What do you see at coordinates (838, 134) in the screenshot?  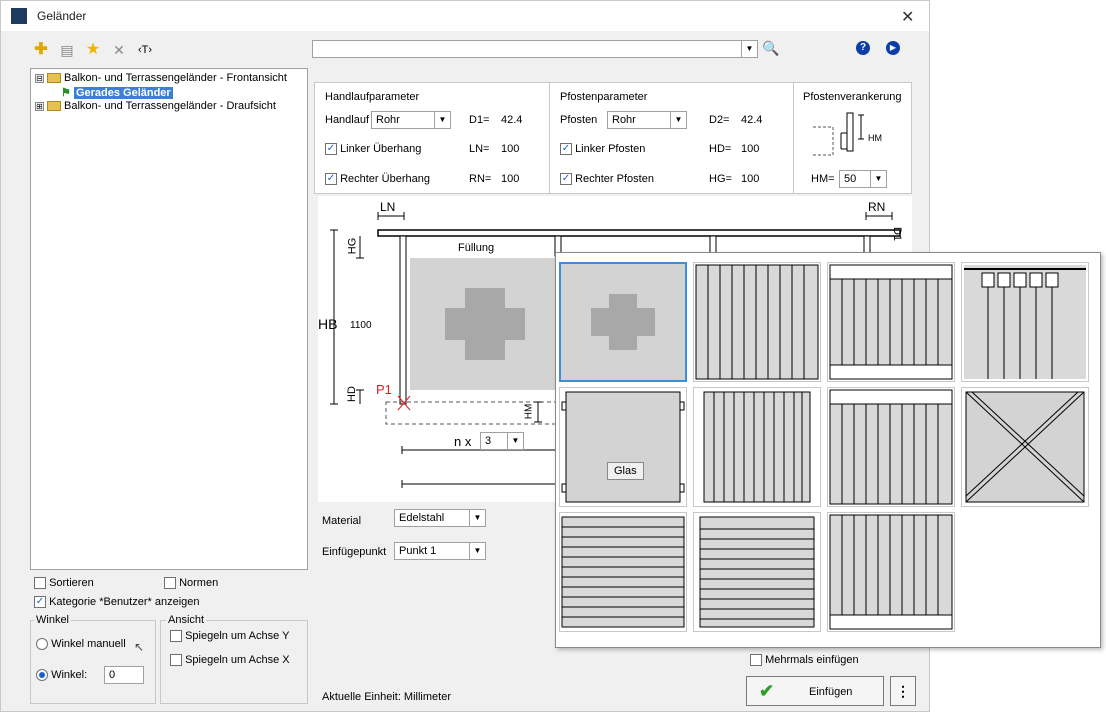 I see `anchoring-diagram` at bounding box center [838, 134].